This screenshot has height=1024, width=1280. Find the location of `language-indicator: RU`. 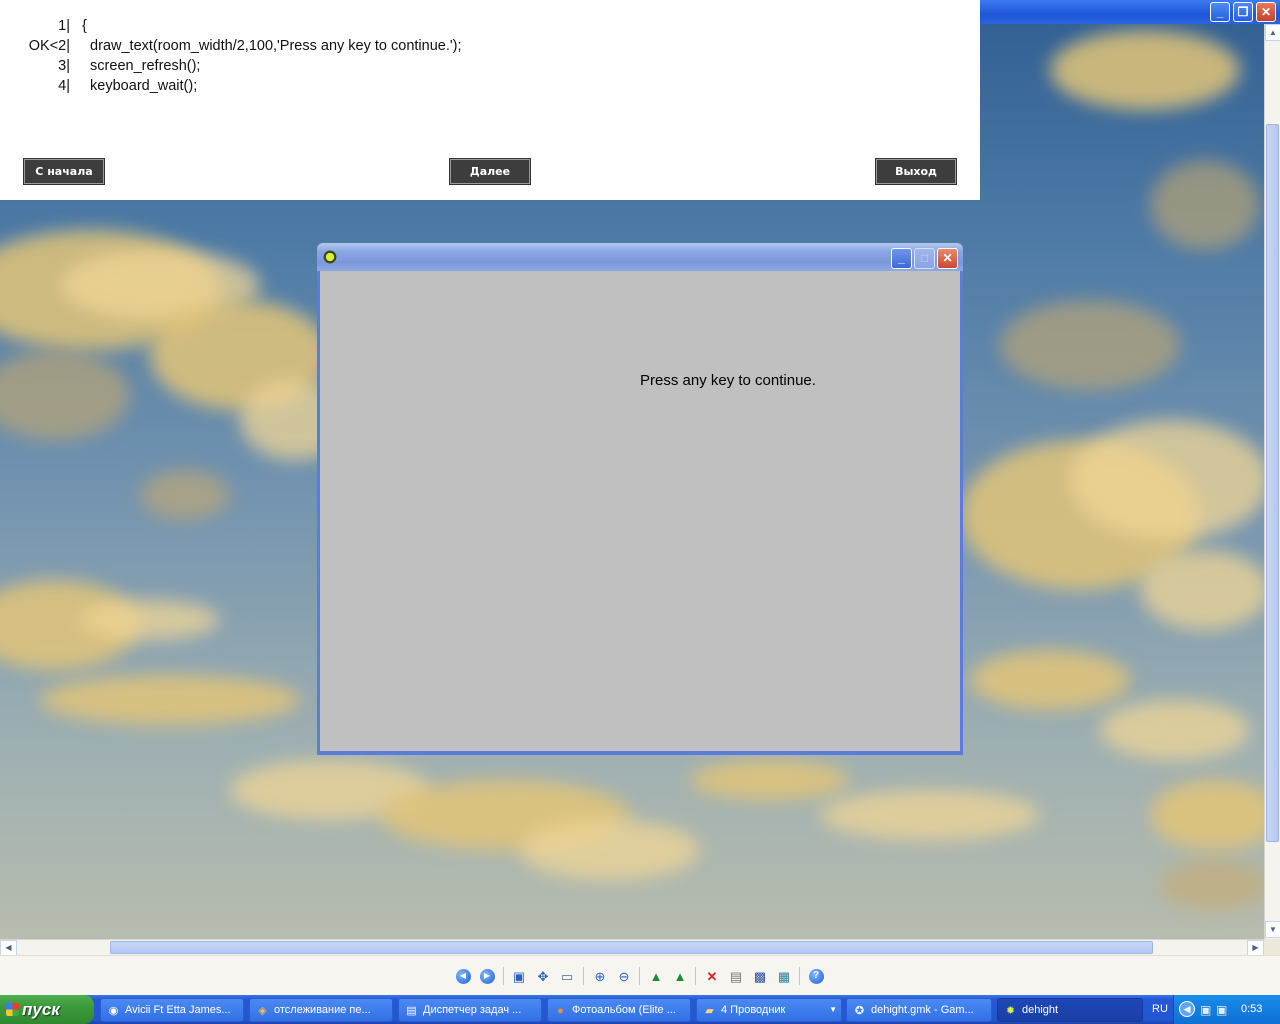

language-indicator: RU is located at coordinates (1160, 1009).